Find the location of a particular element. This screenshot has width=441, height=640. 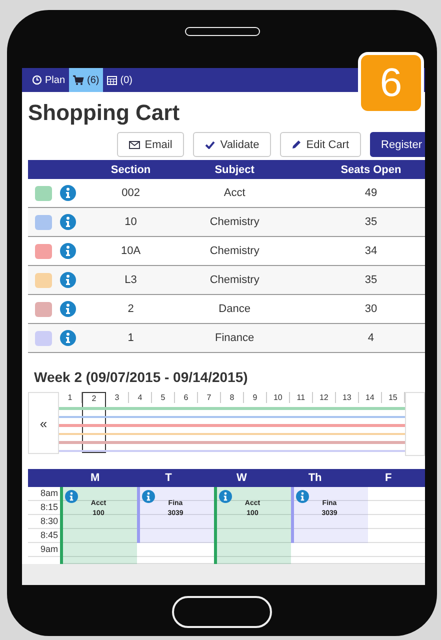

cart-icon is located at coordinates (78, 80).